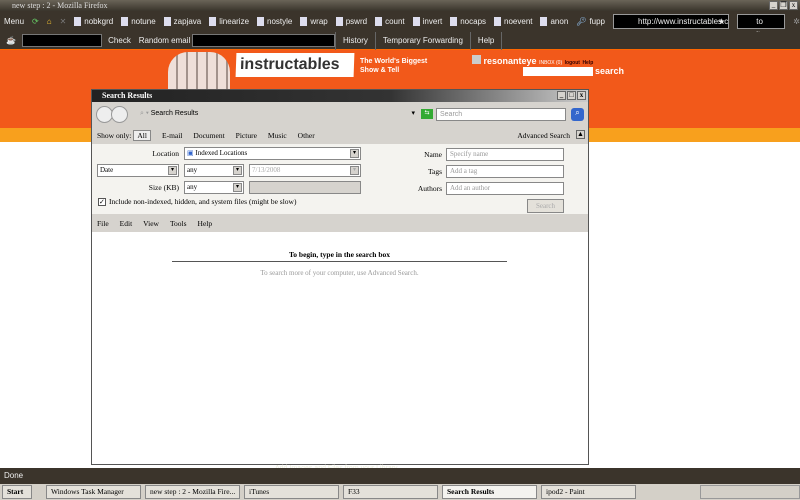  Describe the element at coordinates (127, 95) in the screenshot. I see `window-title: Search Results` at that location.